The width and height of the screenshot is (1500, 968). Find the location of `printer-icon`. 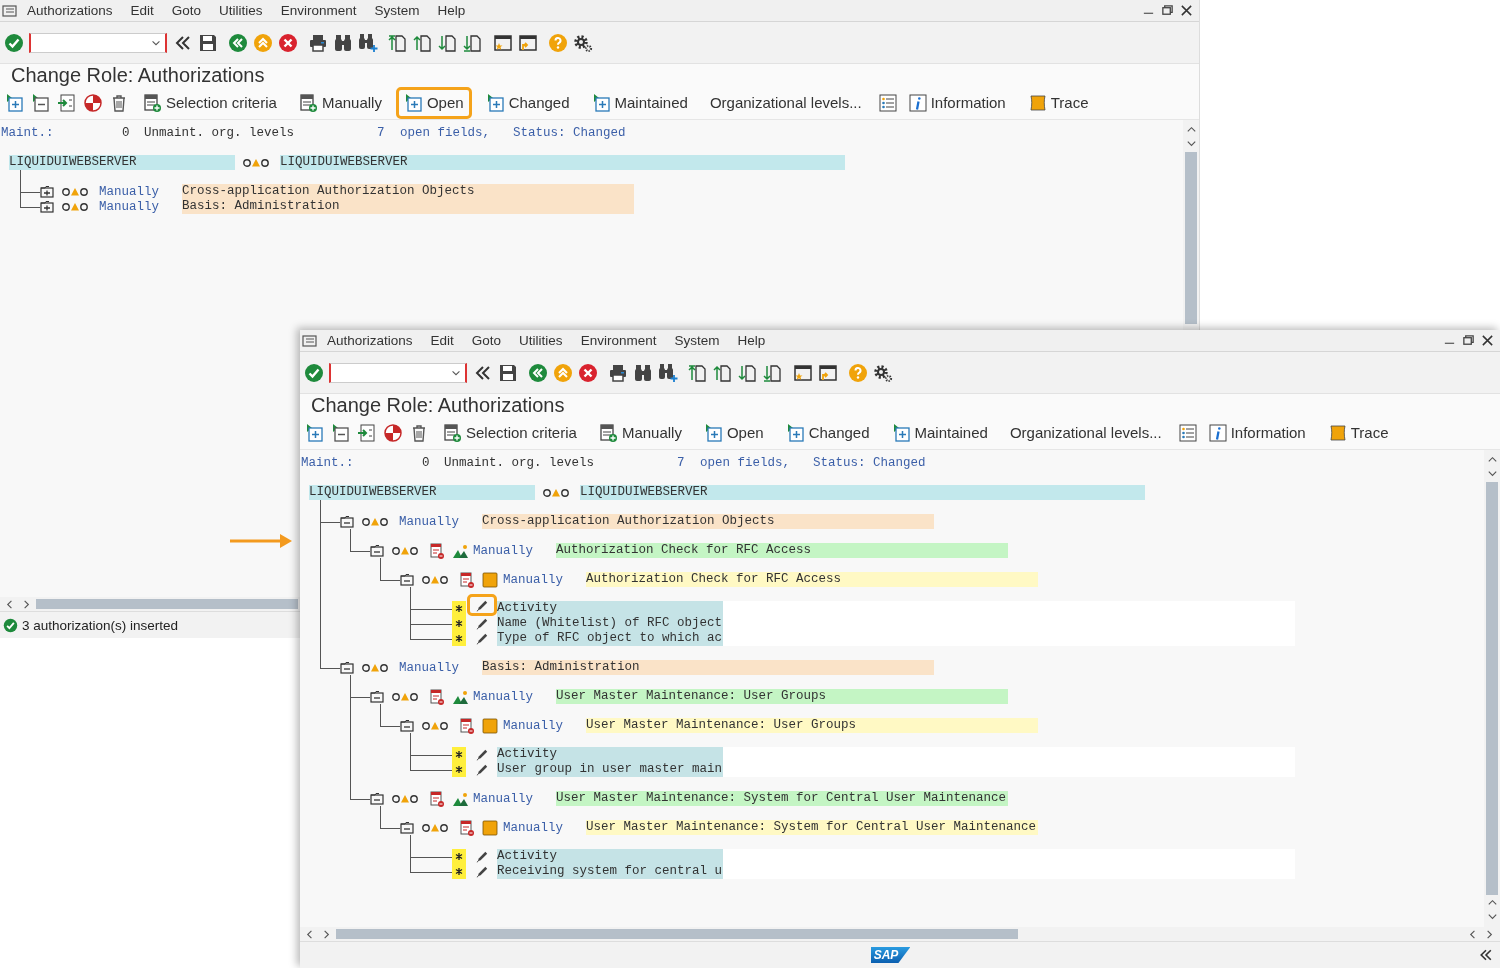

printer-icon is located at coordinates (318, 42).